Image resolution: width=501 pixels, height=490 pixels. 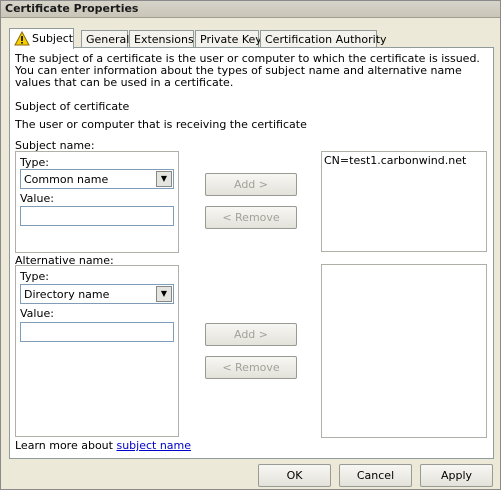 What do you see at coordinates (153, 445) in the screenshot?
I see `subject-name-link: subject name` at bounding box center [153, 445].